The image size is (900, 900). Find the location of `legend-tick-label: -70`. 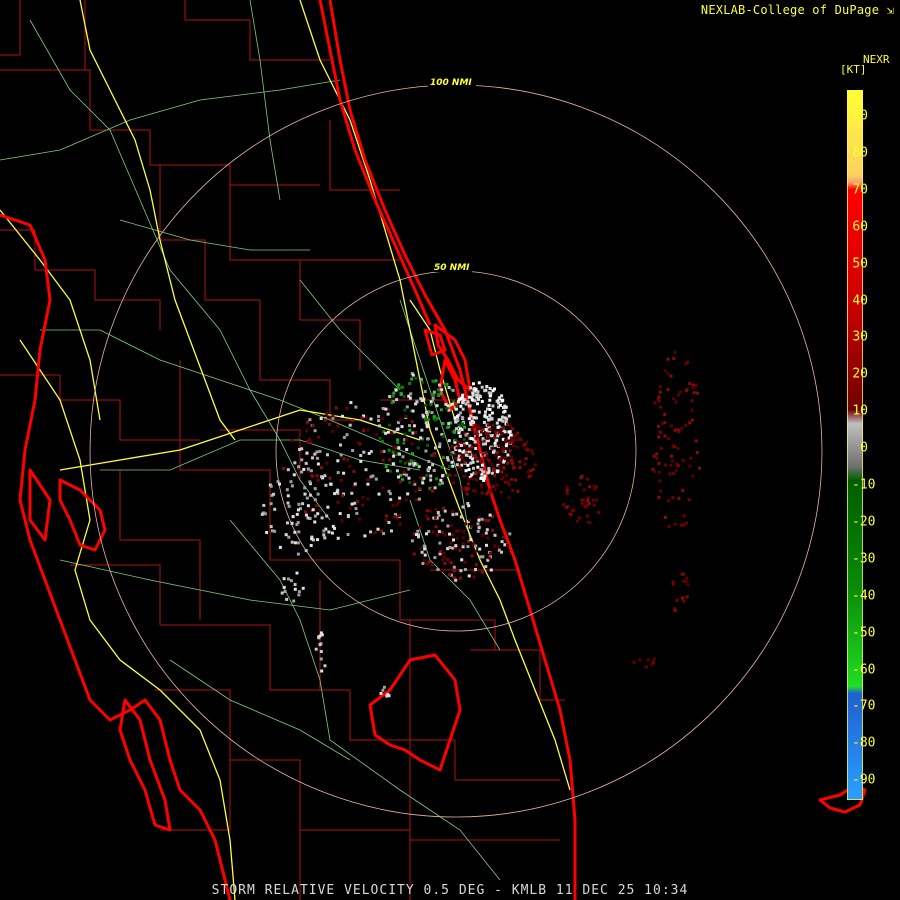

legend-tick-label: -70 is located at coordinates (864, 706).